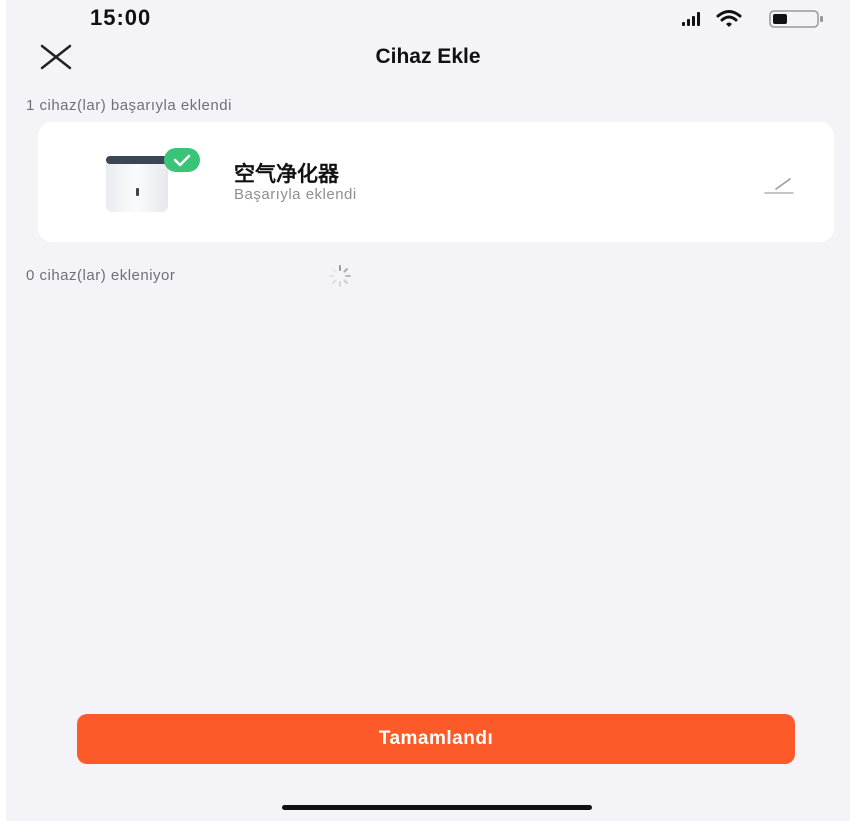 This screenshot has height=821, width=857. Describe the element at coordinates (101, 275) in the screenshot. I see `adding-count-label: 0 cihaz(lar) ekleniyor` at that location.